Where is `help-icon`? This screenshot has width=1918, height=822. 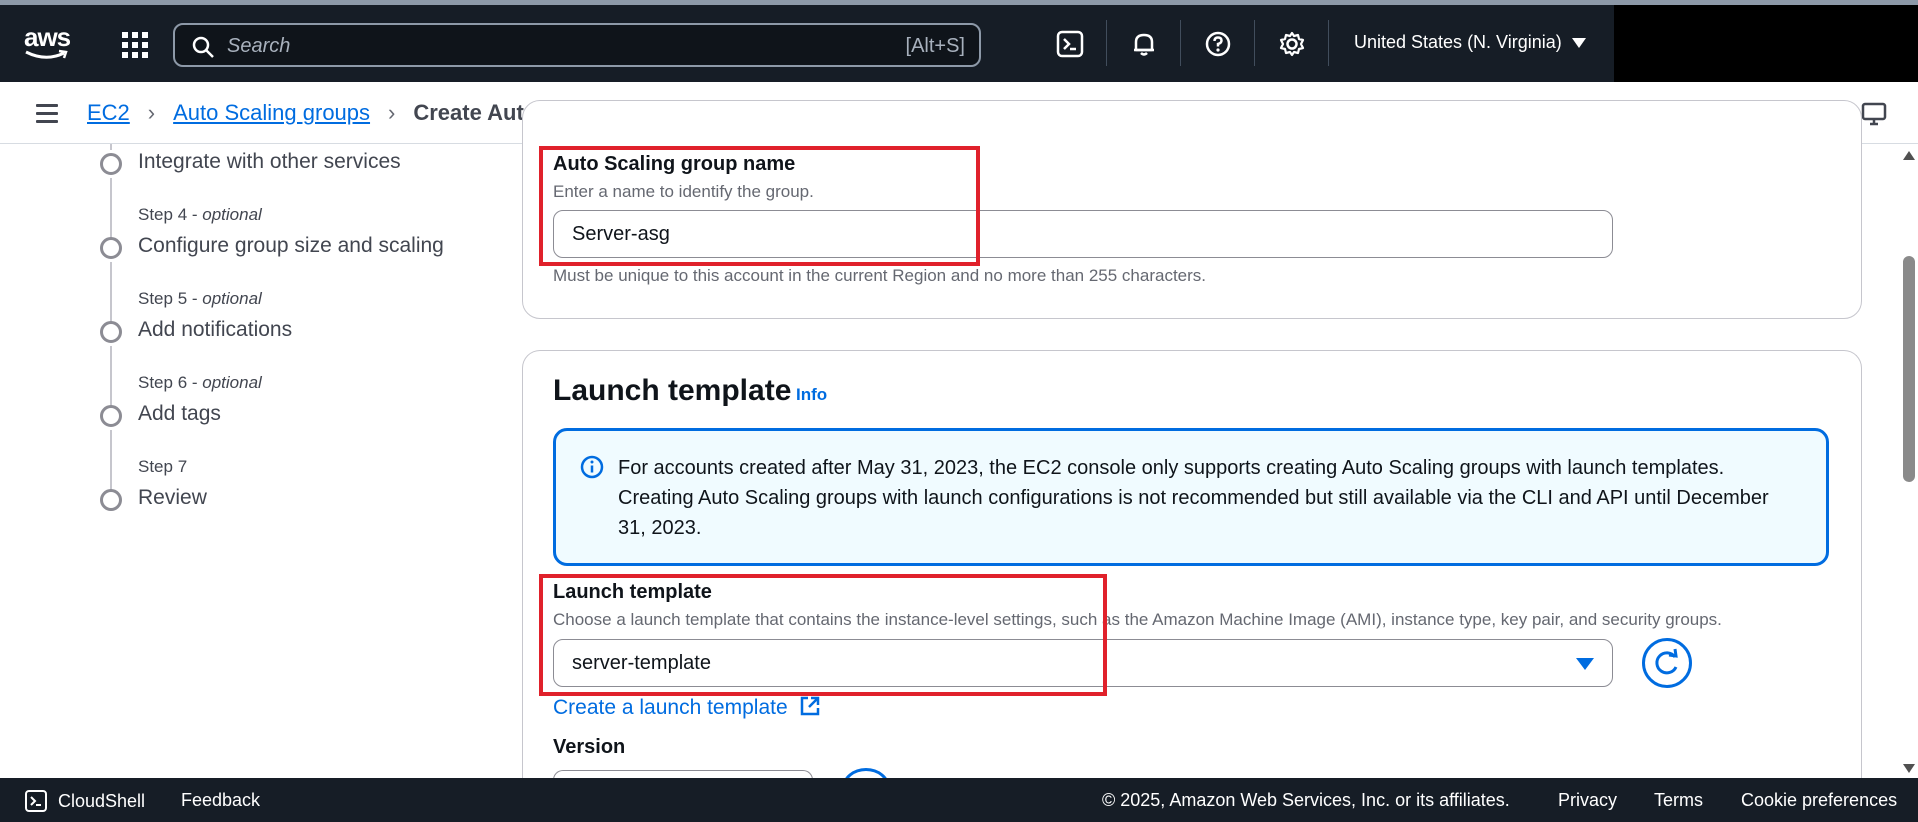
help-icon is located at coordinates (1218, 44).